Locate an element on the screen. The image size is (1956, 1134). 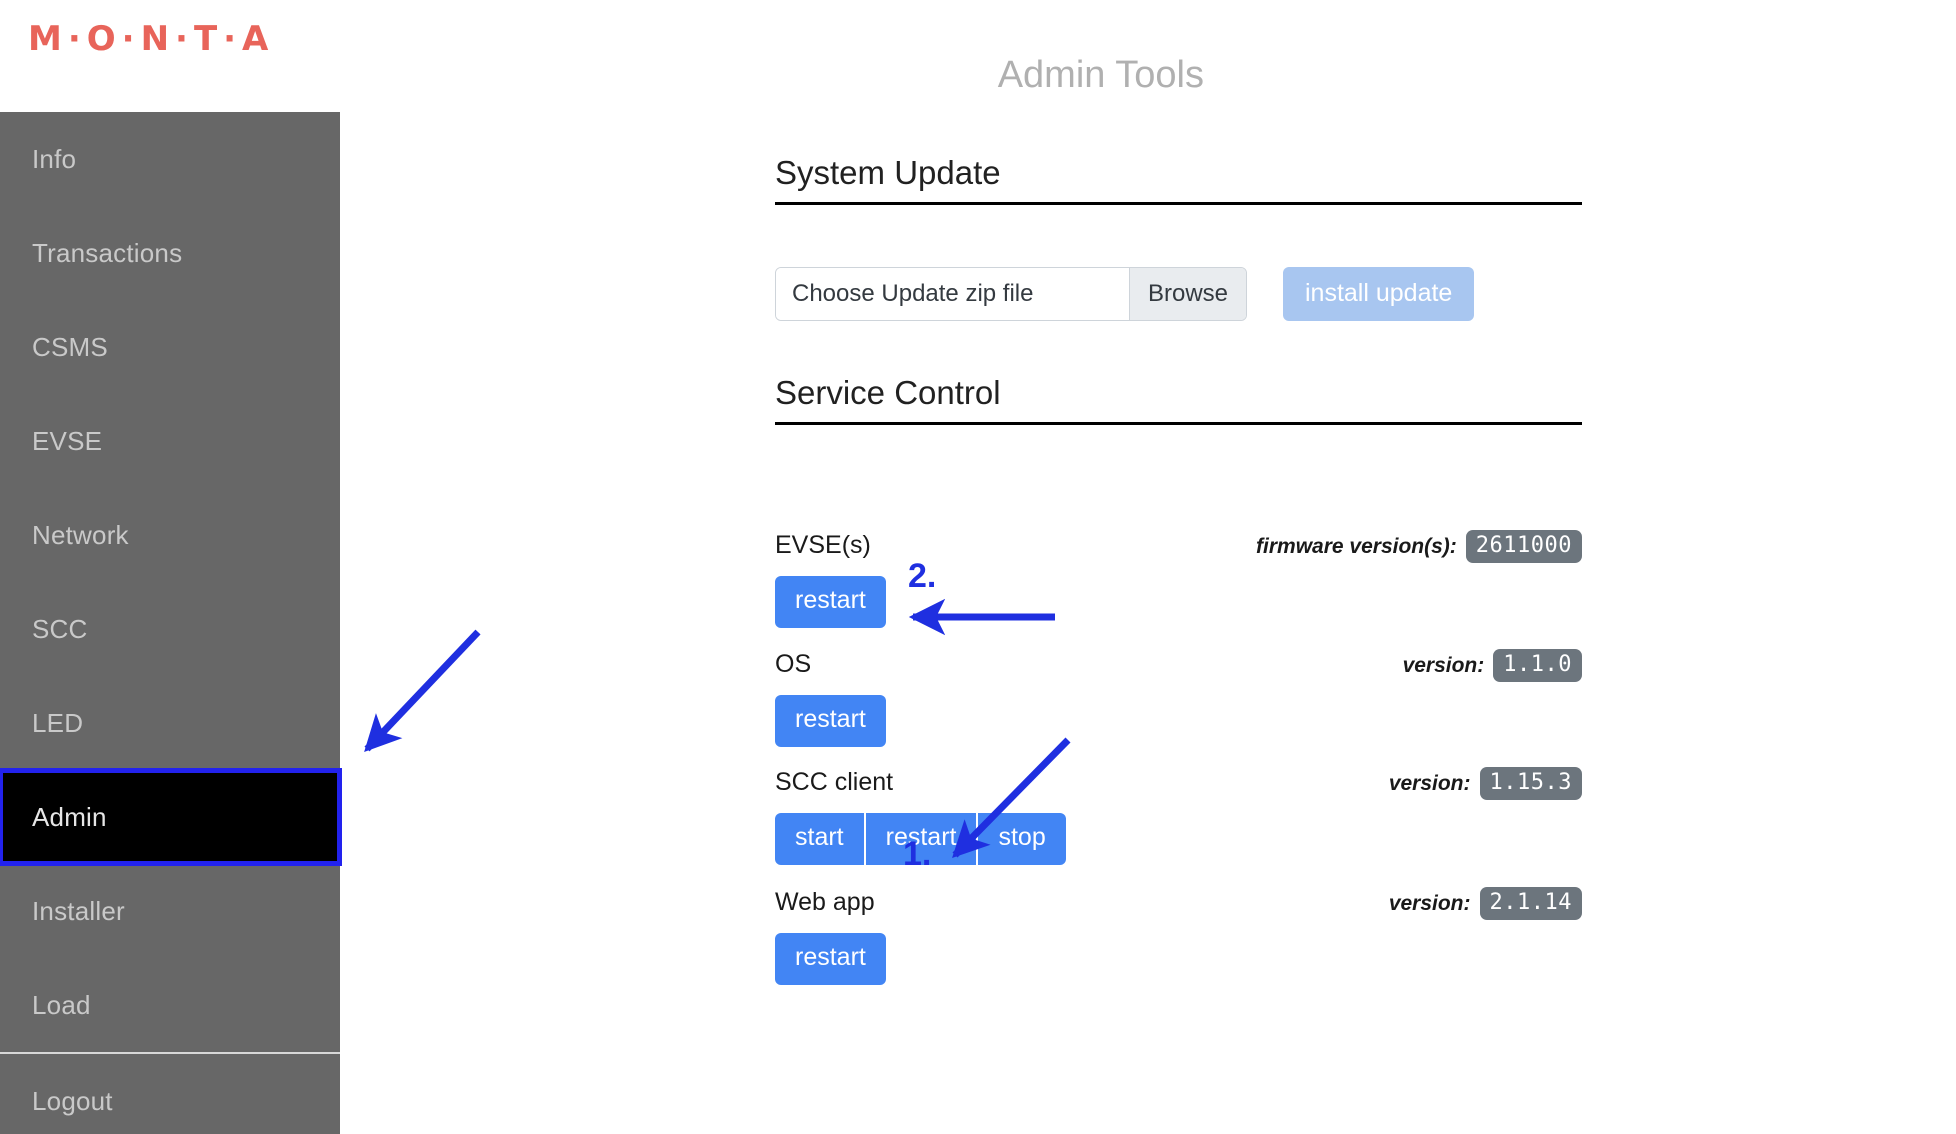
sidebar-item-label: Network is located at coordinates (80, 534).